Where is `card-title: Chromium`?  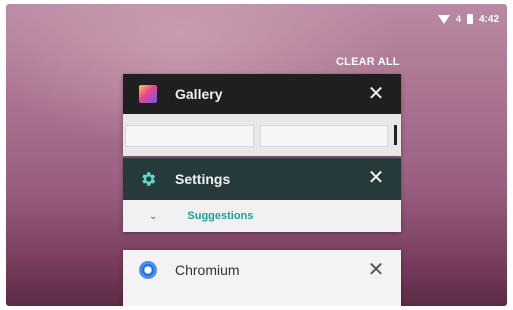
card-title: Chromium is located at coordinates (207, 270).